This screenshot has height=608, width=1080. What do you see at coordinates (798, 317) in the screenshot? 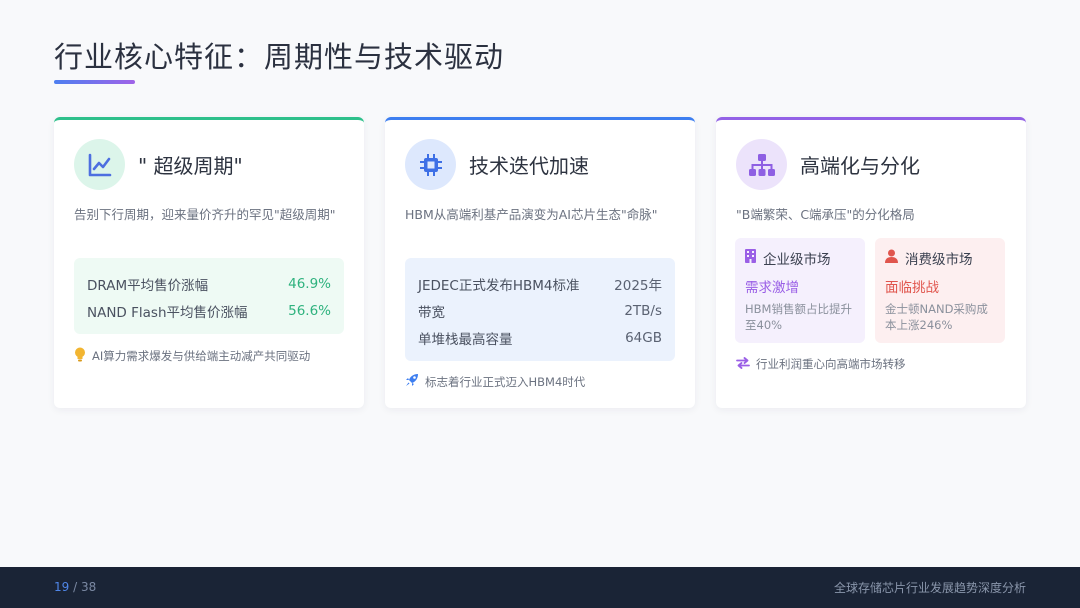
I see `market-text: HBM销售额占比提升至40%` at bounding box center [798, 317].